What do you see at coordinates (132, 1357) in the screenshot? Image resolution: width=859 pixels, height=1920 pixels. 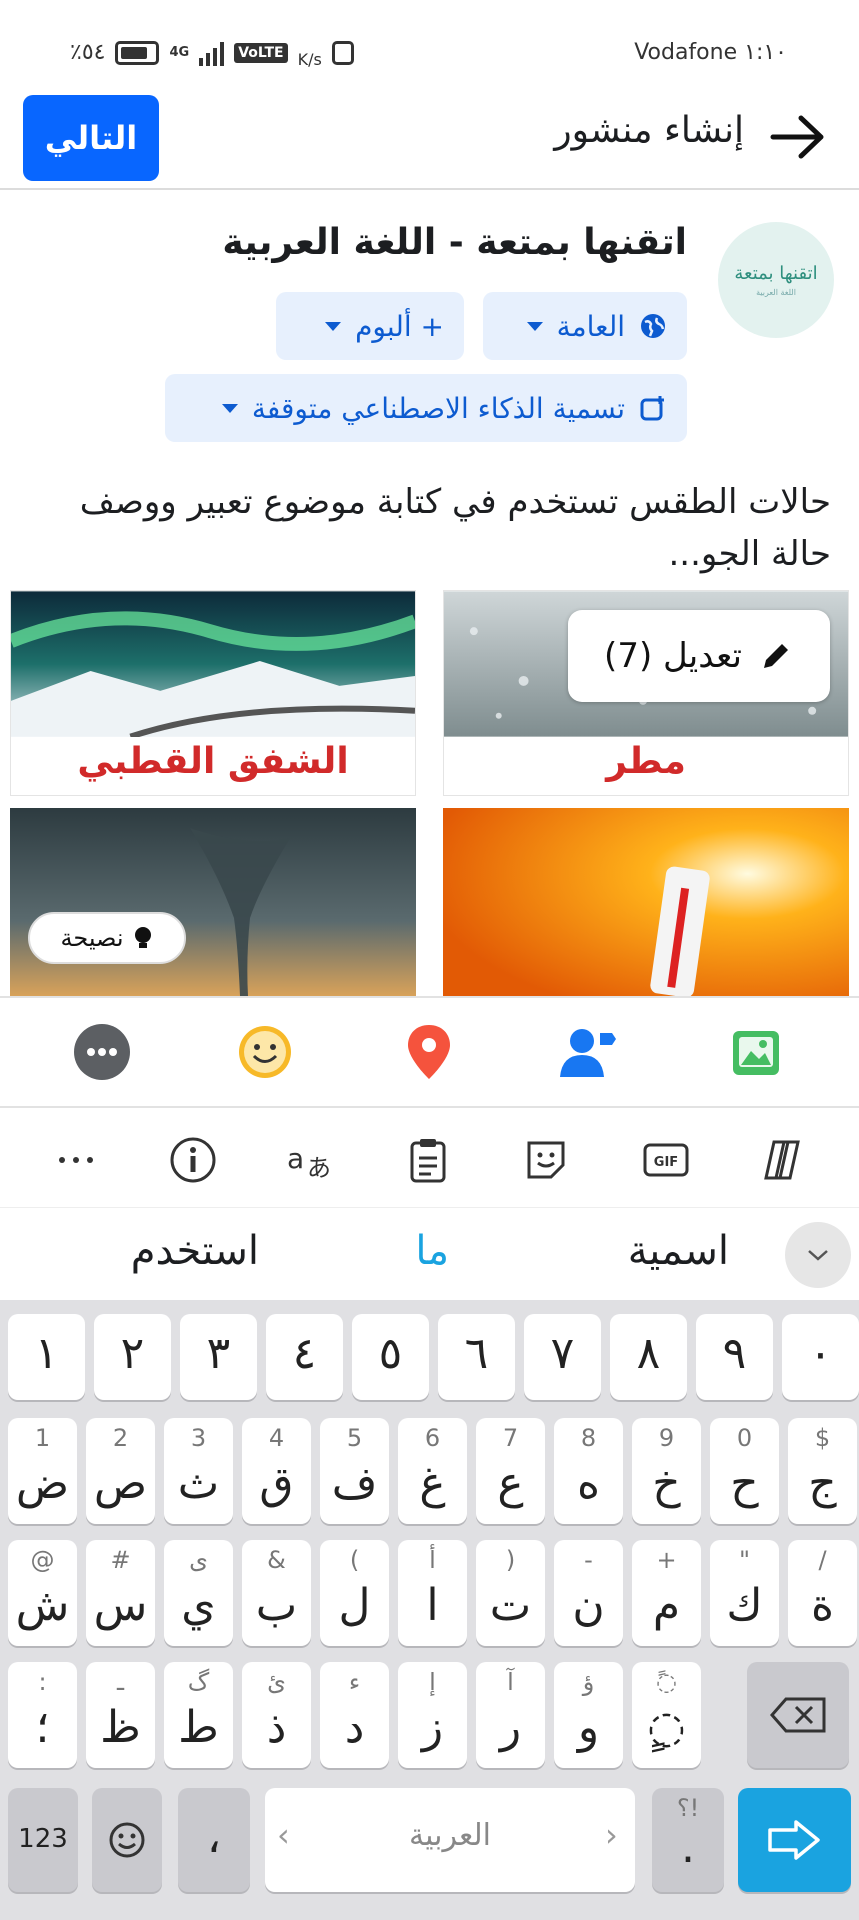 I see `key-digit: ٢` at bounding box center [132, 1357].